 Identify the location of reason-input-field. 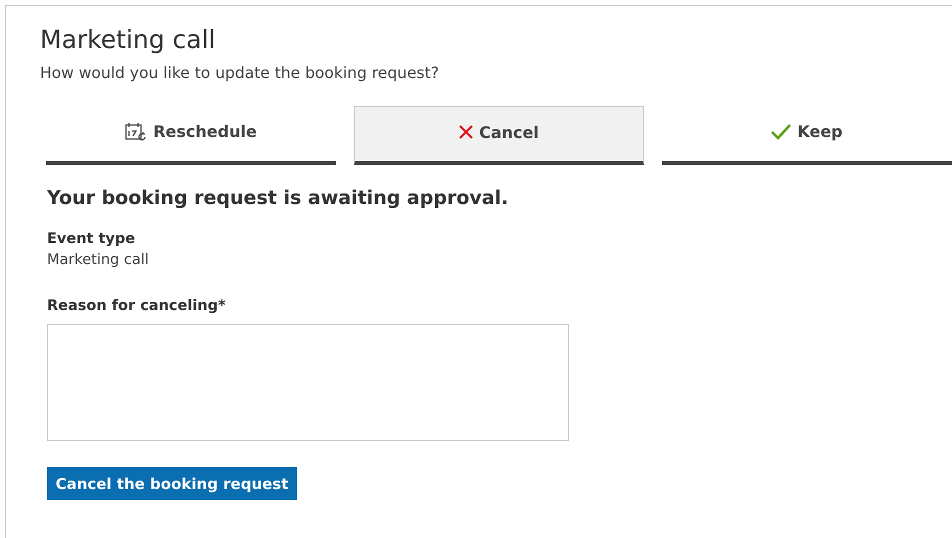
(308, 382).